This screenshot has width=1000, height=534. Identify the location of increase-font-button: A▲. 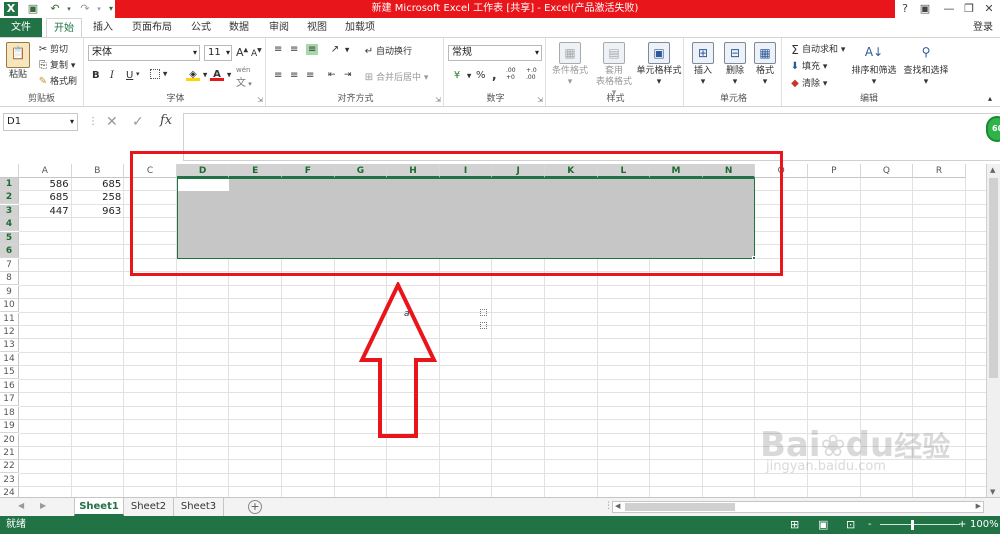
(242, 52).